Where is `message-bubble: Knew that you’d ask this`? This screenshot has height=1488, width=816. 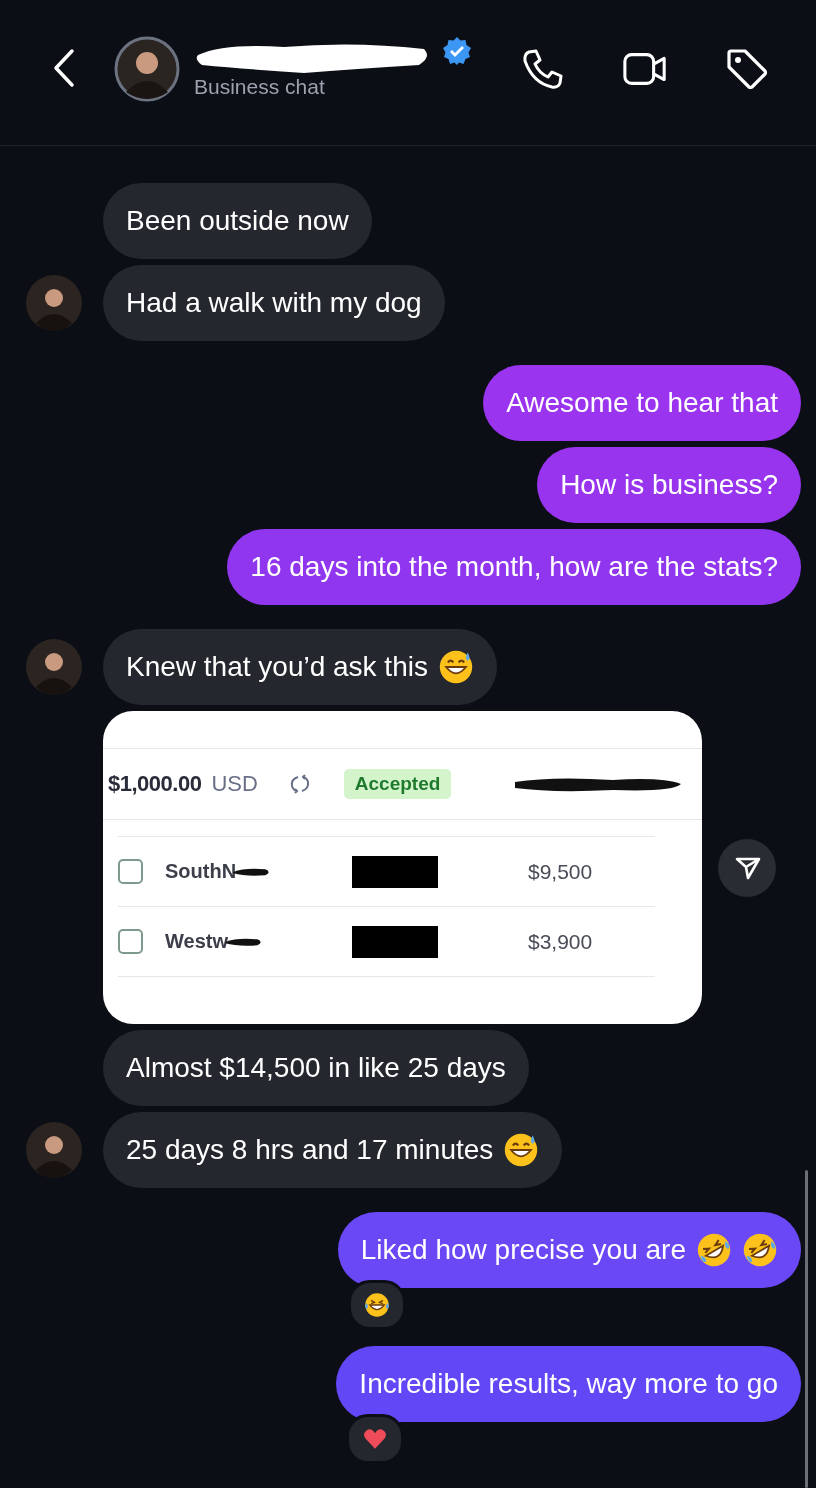
message-bubble: Knew that you’d ask this is located at coordinates (300, 667).